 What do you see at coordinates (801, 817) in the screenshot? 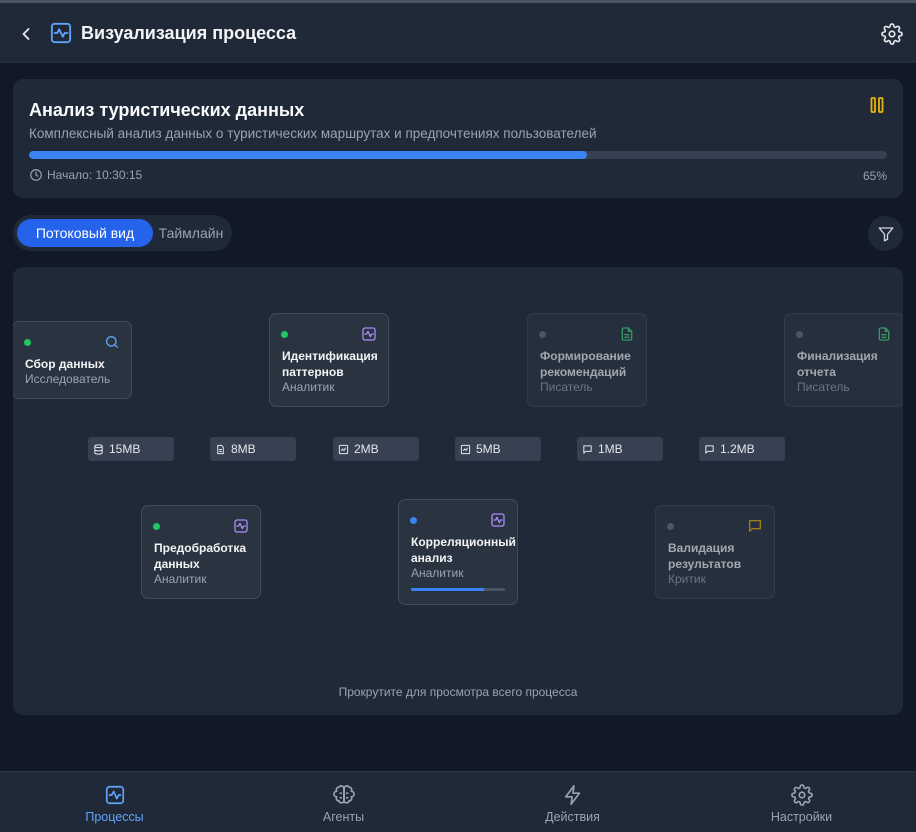
I see `nav-label: Настройки` at bounding box center [801, 817].